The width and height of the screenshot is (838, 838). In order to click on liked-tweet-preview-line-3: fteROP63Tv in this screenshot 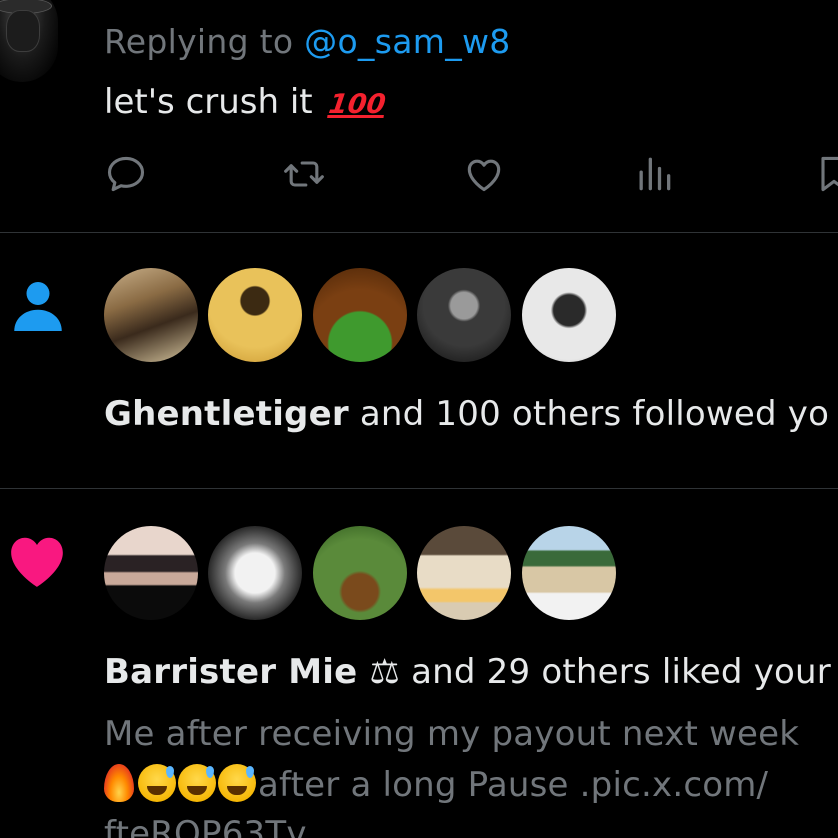, I will do `click(205, 826)`.